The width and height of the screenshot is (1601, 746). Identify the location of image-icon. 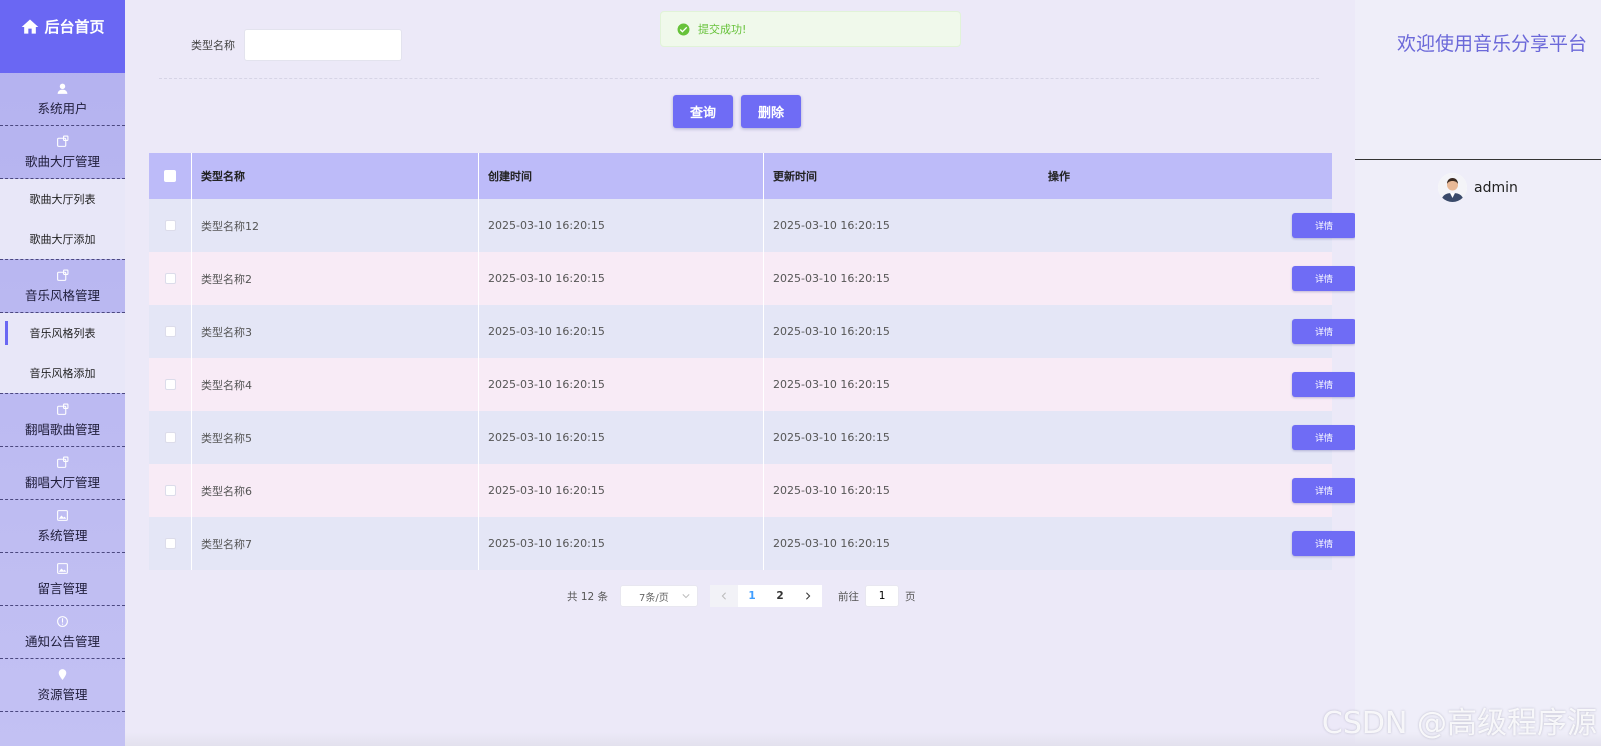
(62, 515).